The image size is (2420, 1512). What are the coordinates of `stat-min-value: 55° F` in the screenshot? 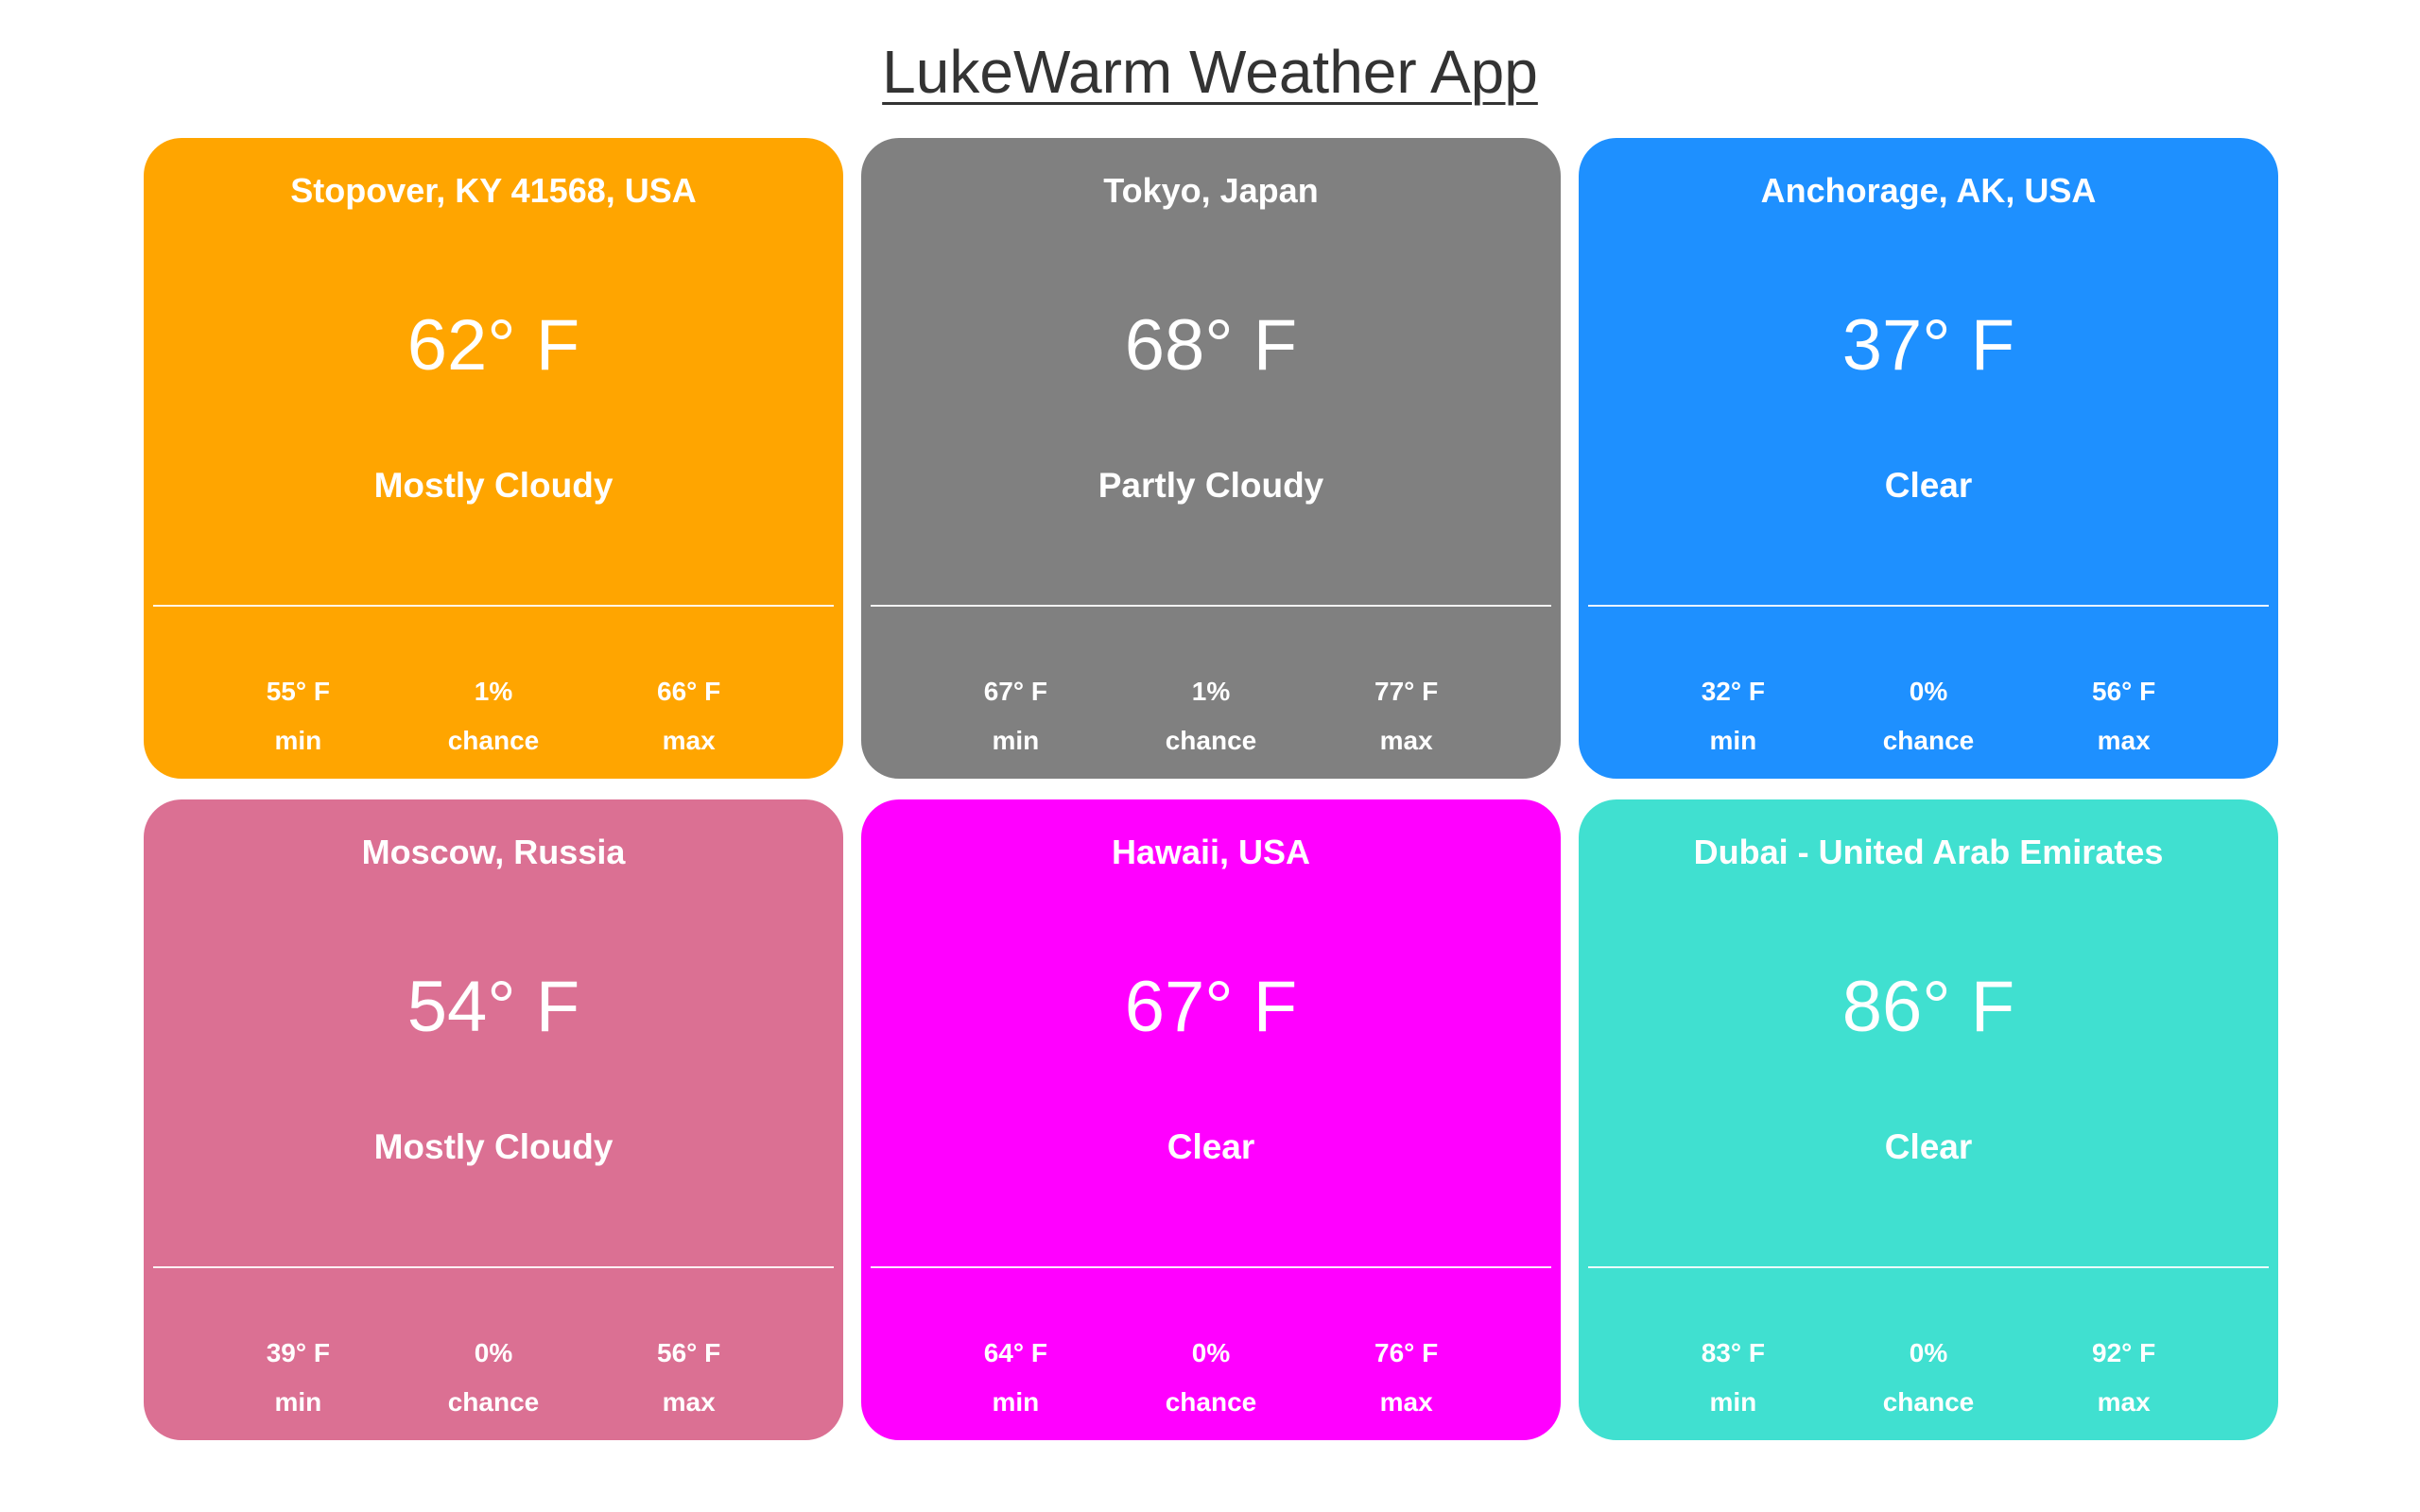 It's located at (298, 691).